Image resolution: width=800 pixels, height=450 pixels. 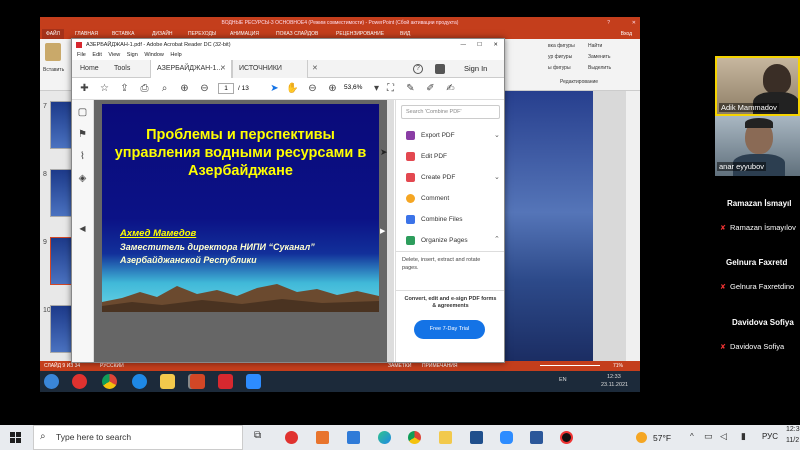 I want to click on tray-language: EN, so click(x=563, y=380).